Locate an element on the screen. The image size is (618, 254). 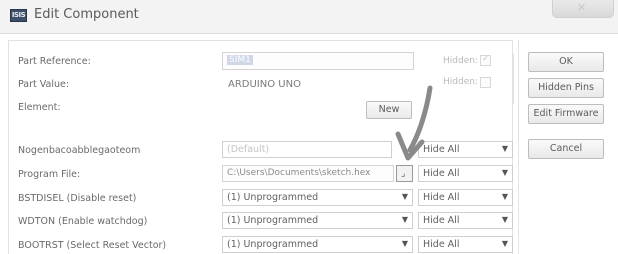
browse-button: ⌟ is located at coordinates (404, 173).